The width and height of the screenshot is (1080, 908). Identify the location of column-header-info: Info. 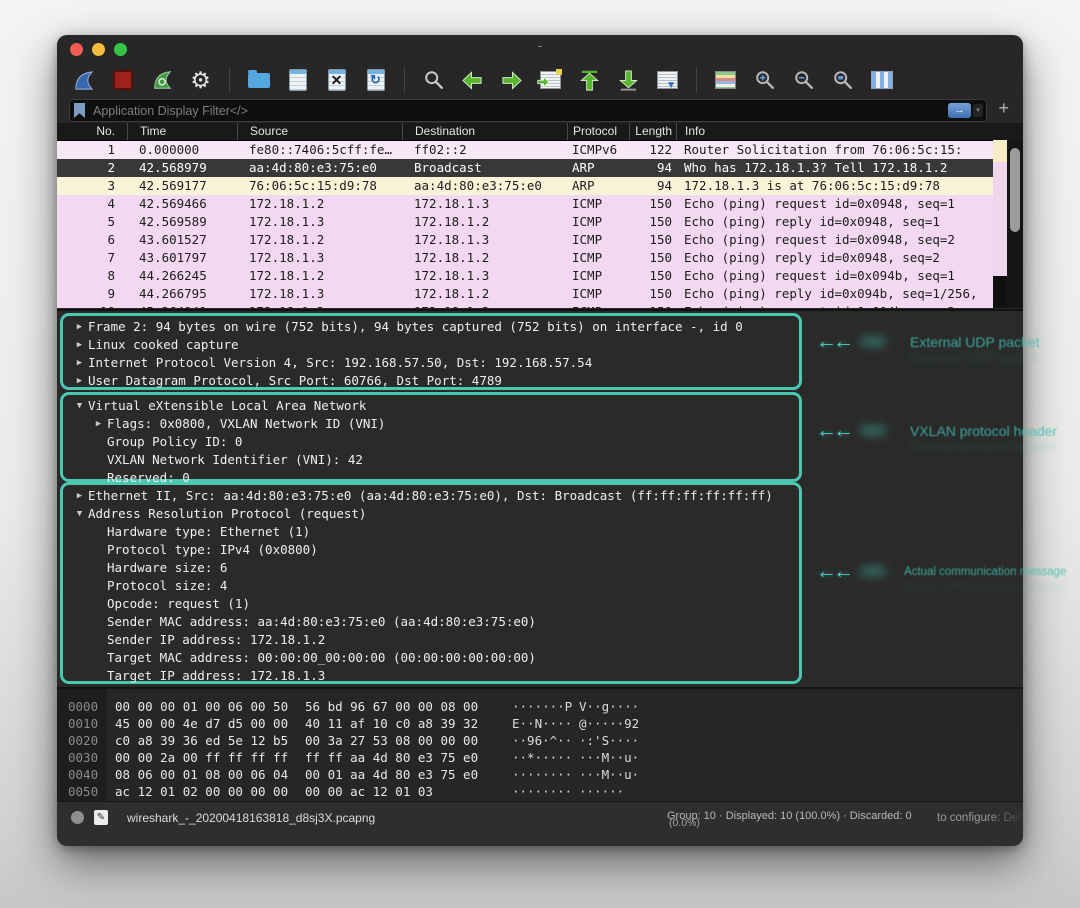
(849, 131).